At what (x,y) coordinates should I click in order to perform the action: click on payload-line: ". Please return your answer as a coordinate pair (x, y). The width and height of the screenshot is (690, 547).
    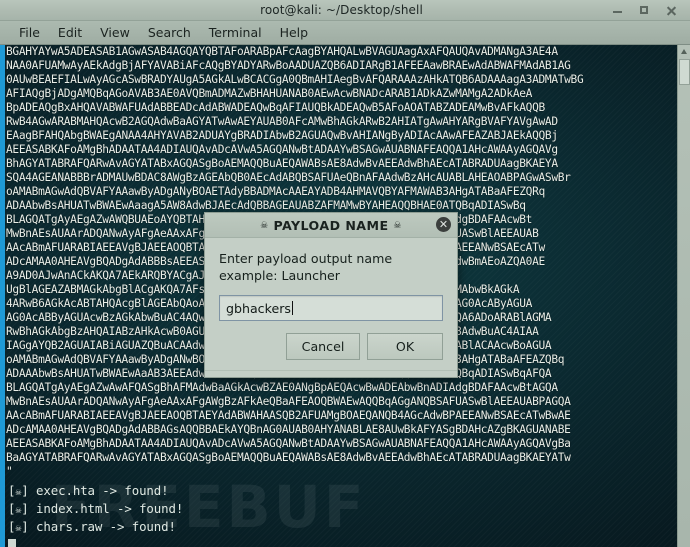
    Looking at the image, I should click on (9, 472).